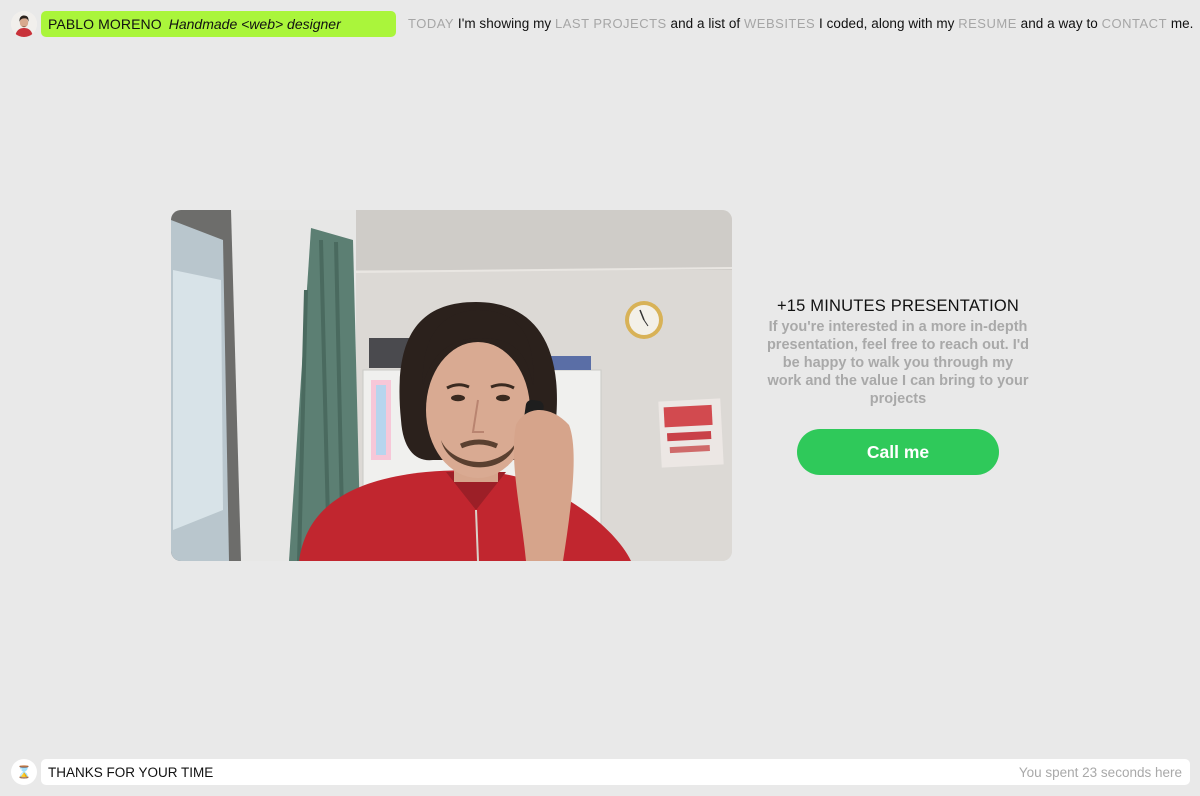 This screenshot has height=796, width=1200. I want to click on today-link: TODAY, so click(431, 23).